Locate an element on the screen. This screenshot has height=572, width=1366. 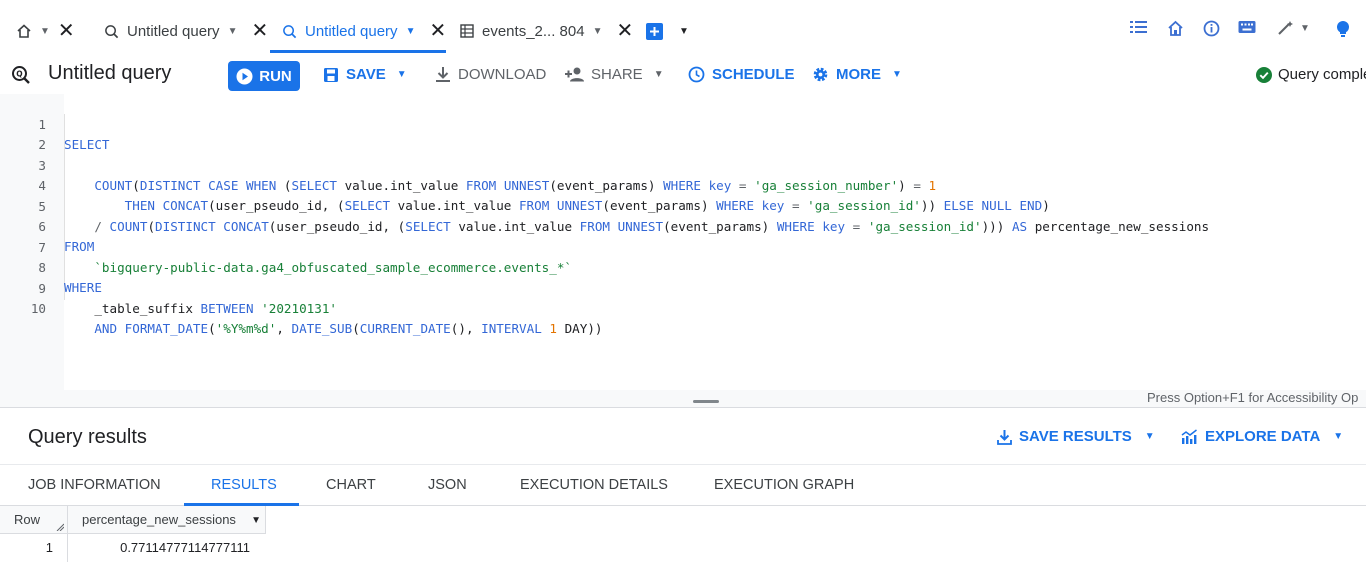
list-icon is located at coordinates (1138, 27).